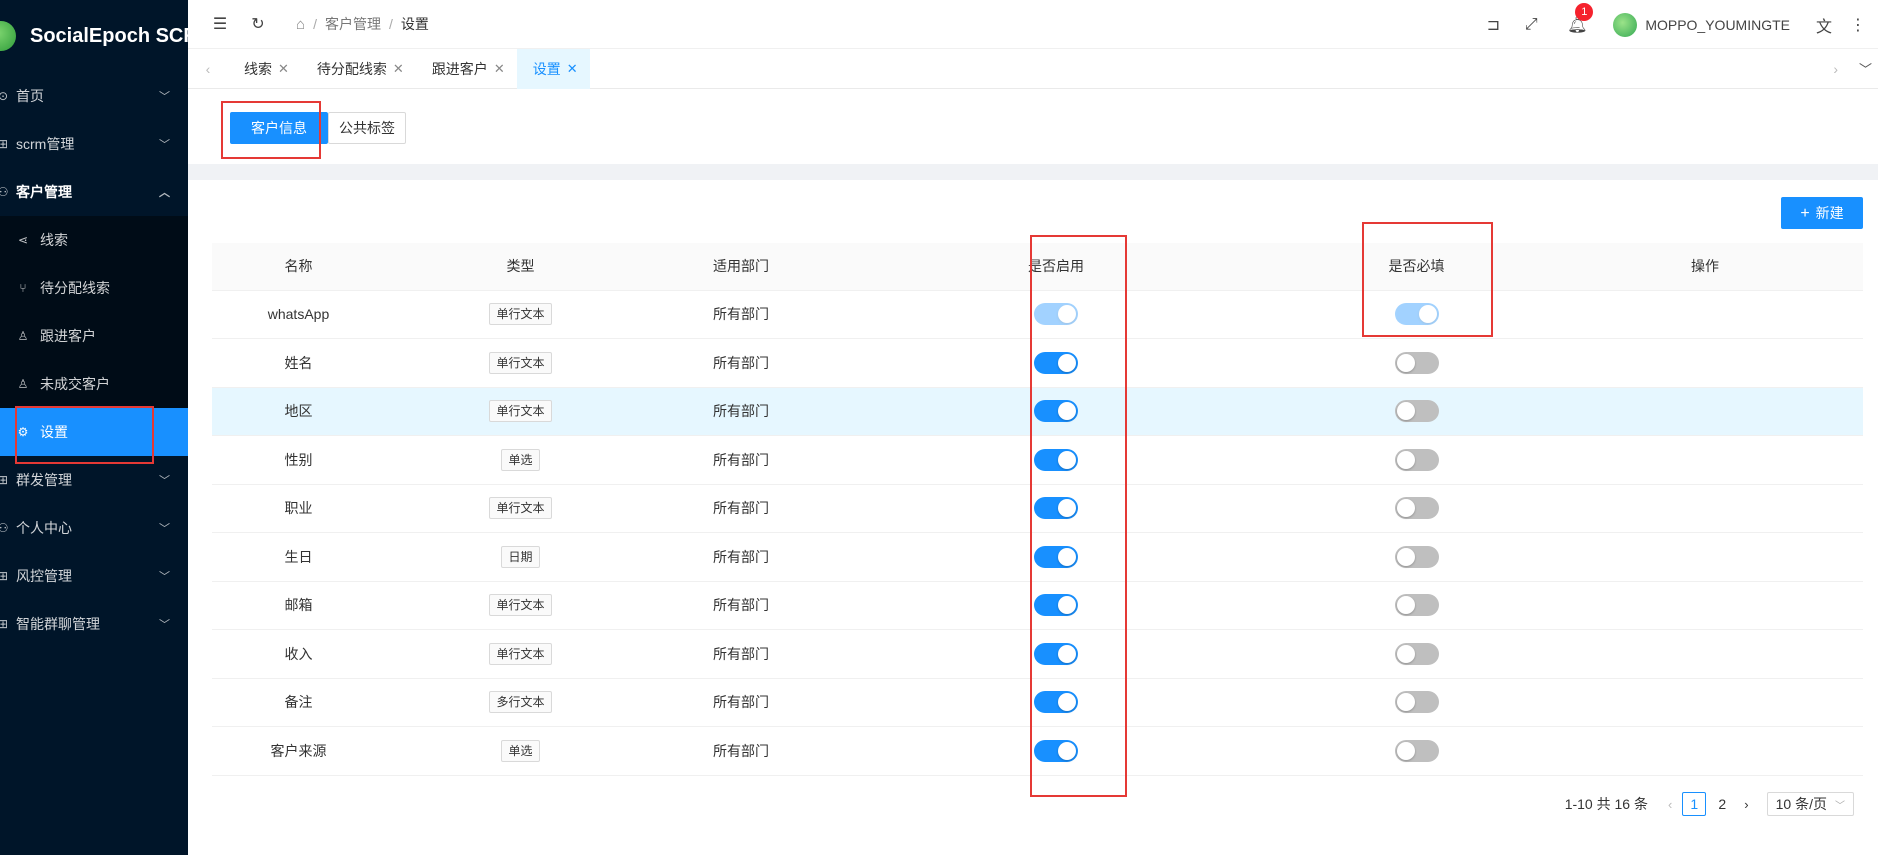  I want to click on home-icon: ⌂, so click(300, 24).